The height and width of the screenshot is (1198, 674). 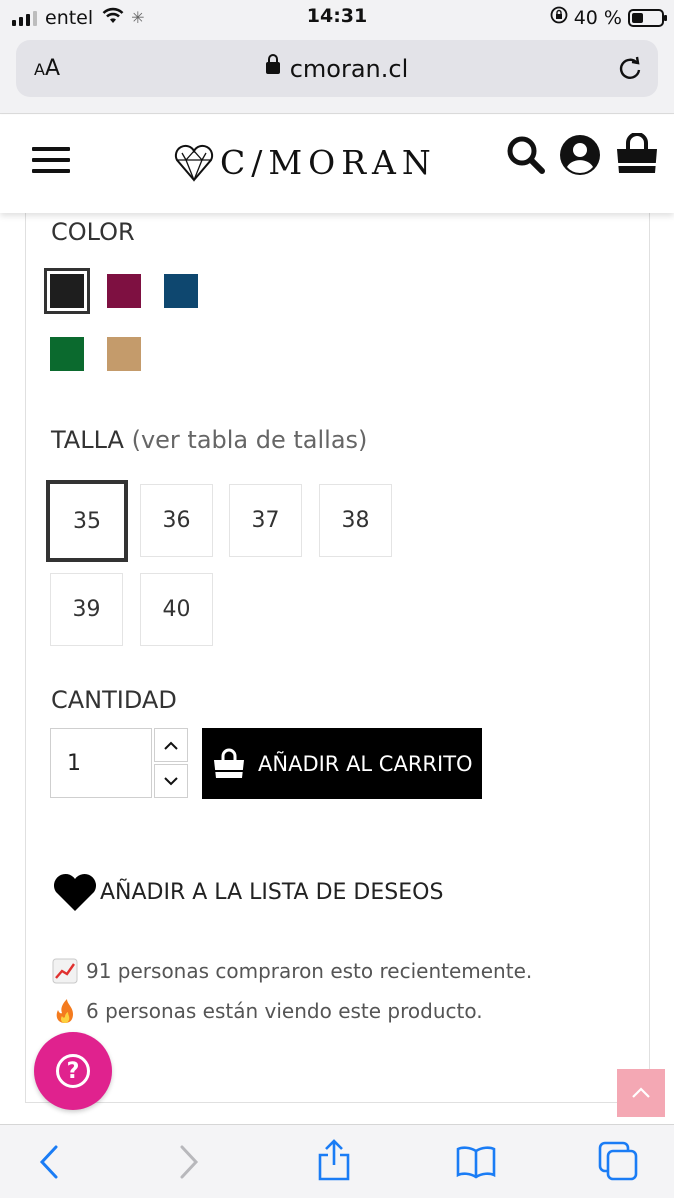 I want to click on current-viewers-notice: 6 personas están viendo este producto., so click(x=267, y=1011).